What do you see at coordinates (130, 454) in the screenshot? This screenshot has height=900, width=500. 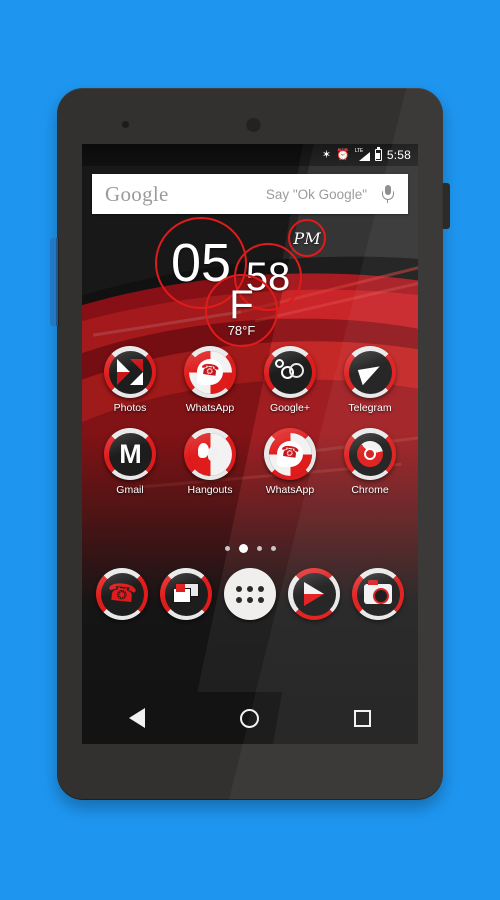 I see `gmail-icon: M` at bounding box center [130, 454].